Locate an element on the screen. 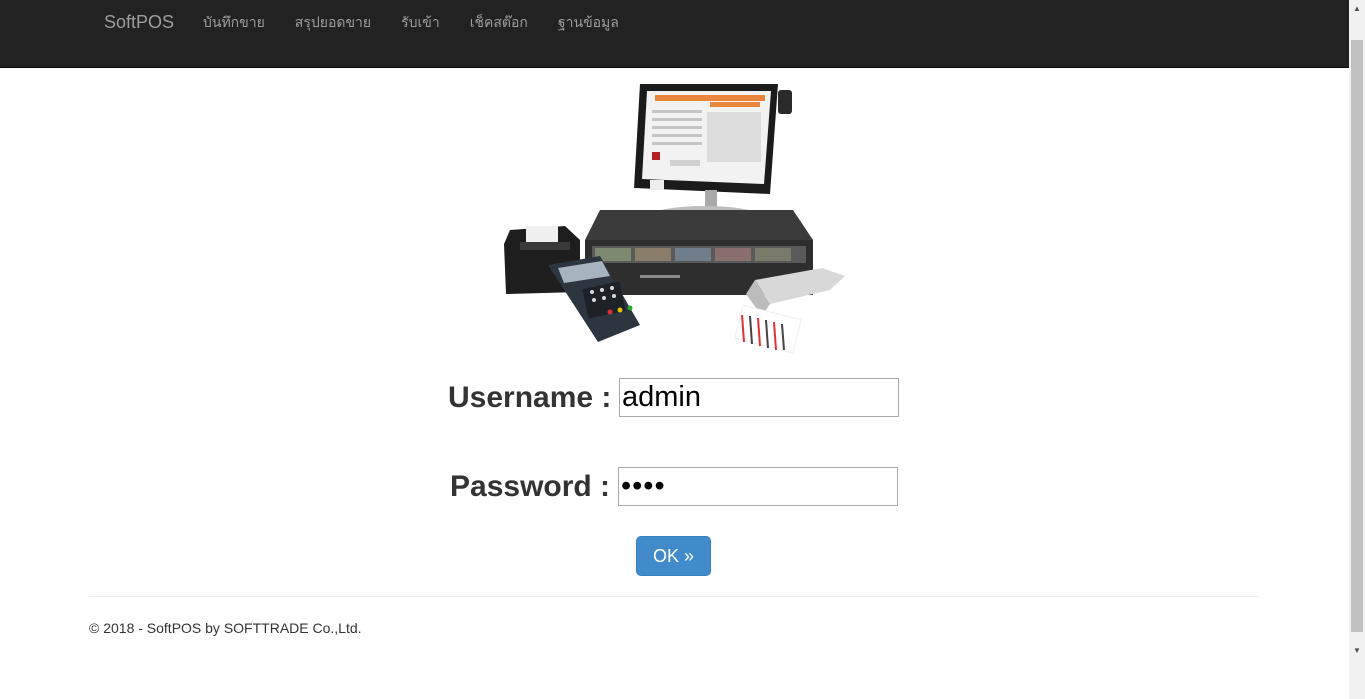  nav-item-sales-entry: บันทึกขาย is located at coordinates (234, 22).